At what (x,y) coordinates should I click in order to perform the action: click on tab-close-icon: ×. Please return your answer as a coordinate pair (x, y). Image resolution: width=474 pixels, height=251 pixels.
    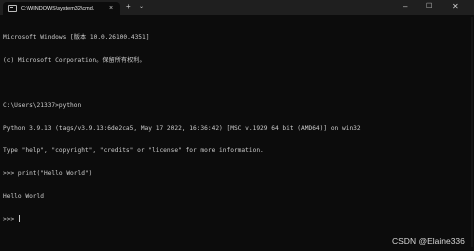
    Looking at the image, I should click on (111, 8).